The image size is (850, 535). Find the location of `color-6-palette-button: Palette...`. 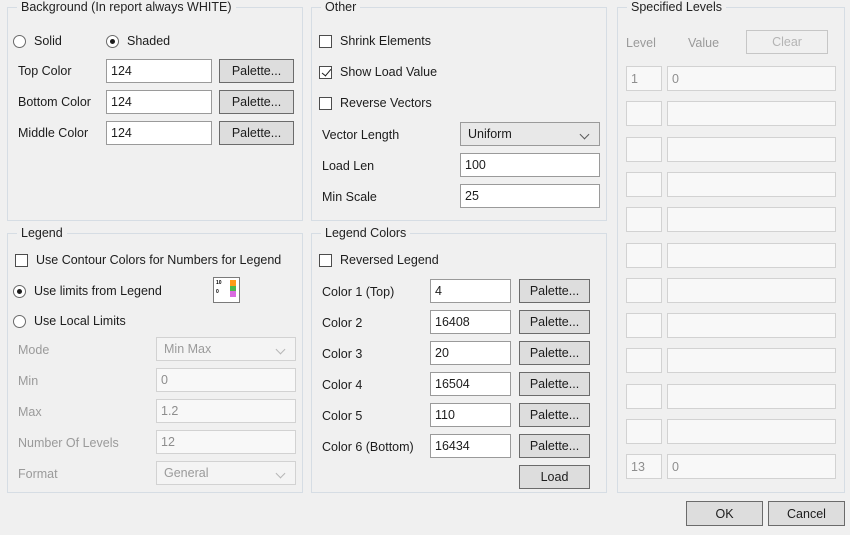

color-6-palette-button: Palette... is located at coordinates (554, 446).